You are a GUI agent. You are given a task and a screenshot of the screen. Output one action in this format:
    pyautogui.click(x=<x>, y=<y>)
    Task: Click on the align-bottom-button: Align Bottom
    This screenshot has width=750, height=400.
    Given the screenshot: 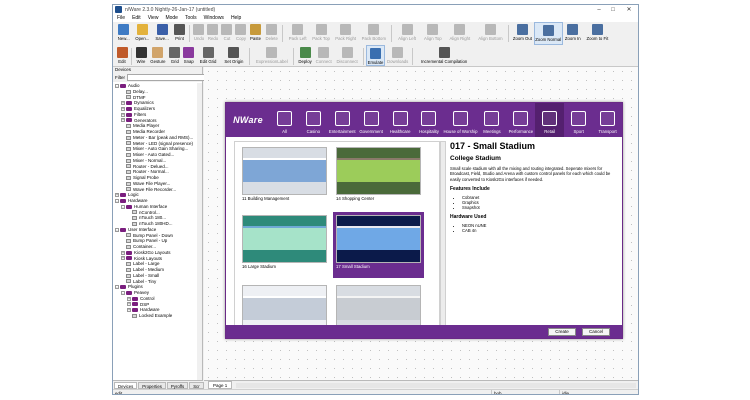 What is the action you would take?
    pyautogui.click(x=491, y=33)
    